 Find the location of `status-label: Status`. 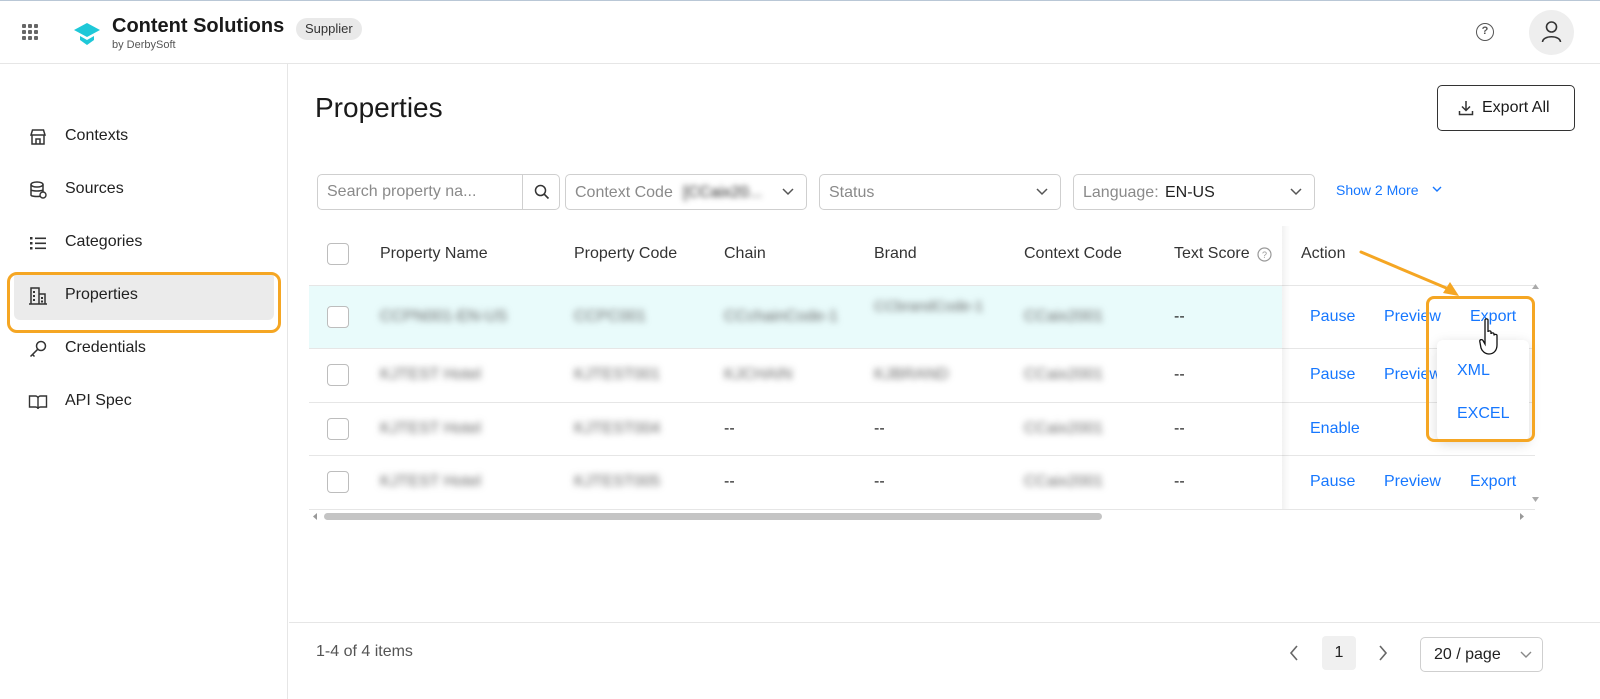

status-label: Status is located at coordinates (852, 192).